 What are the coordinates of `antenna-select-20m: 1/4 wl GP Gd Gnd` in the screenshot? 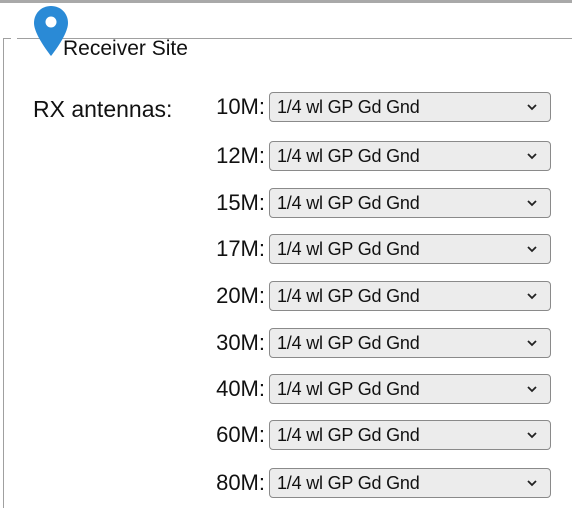 It's located at (410, 296).